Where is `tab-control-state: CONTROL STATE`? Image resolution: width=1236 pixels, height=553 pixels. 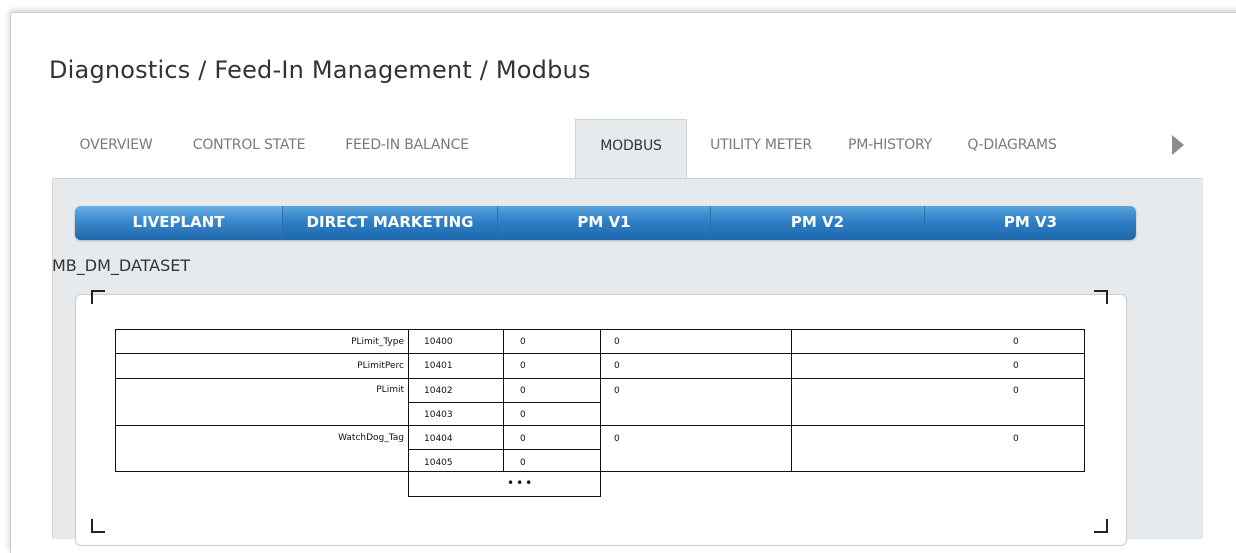 tab-control-state: CONTROL STATE is located at coordinates (249, 148).